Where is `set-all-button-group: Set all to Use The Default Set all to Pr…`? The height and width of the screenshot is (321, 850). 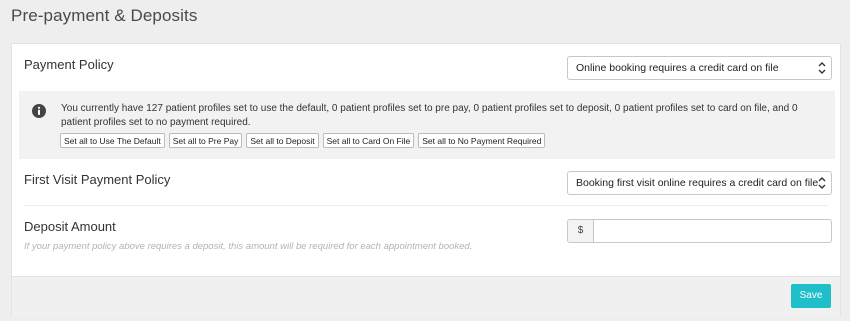 set-all-button-group: Set all to Use The Default Set all to Pr… is located at coordinates (303, 140).